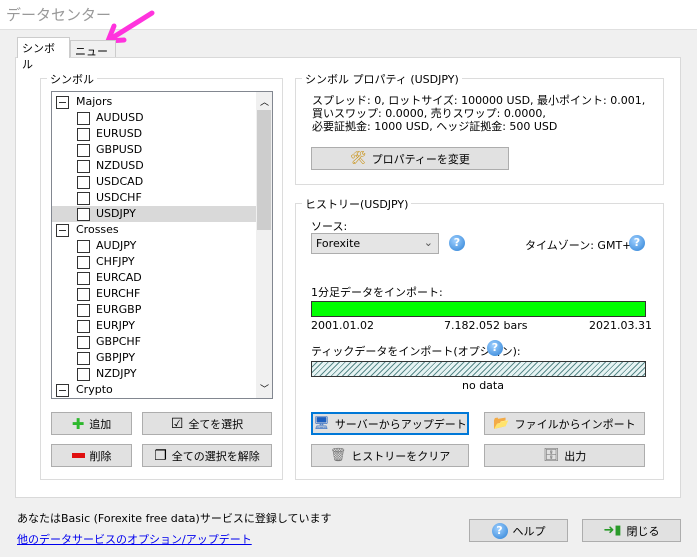 Image resolution: width=697 pixels, height=557 pixels. I want to click on source-select: Forexite ⌄, so click(375, 243).